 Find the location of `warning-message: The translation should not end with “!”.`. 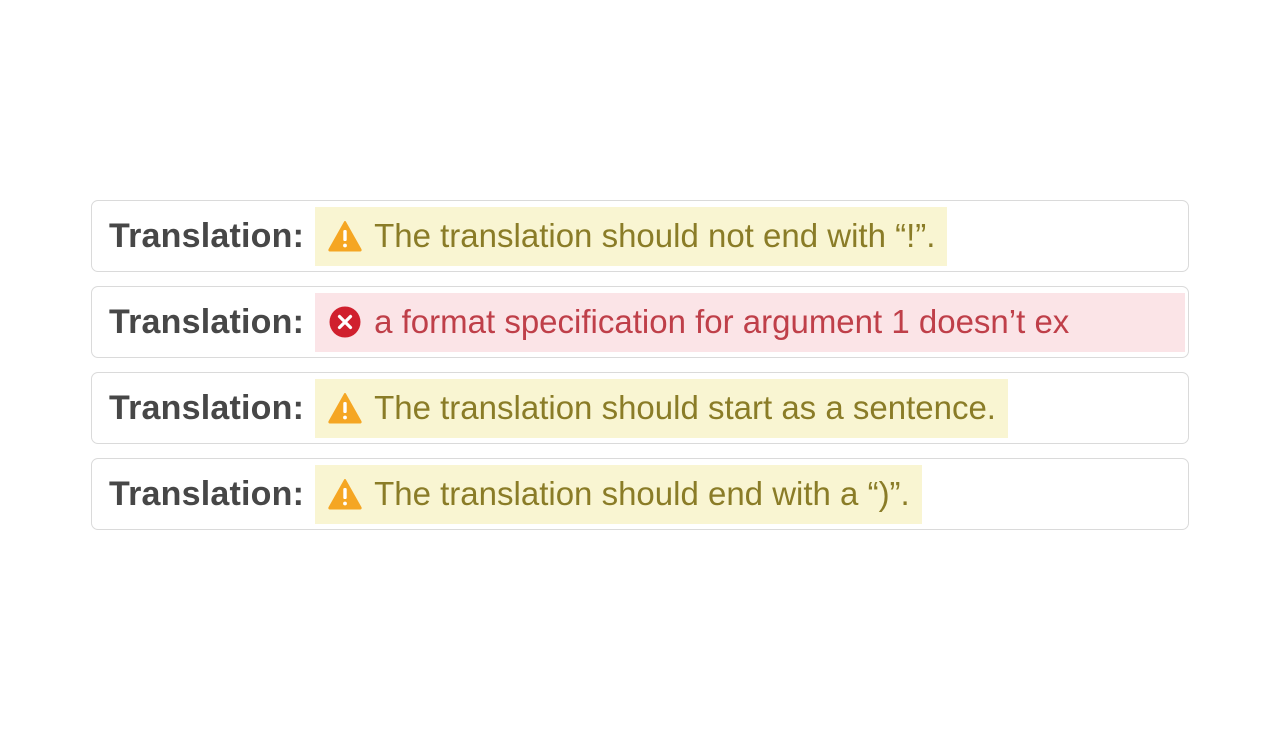

warning-message: The translation should not end with “!”. is located at coordinates (631, 236).